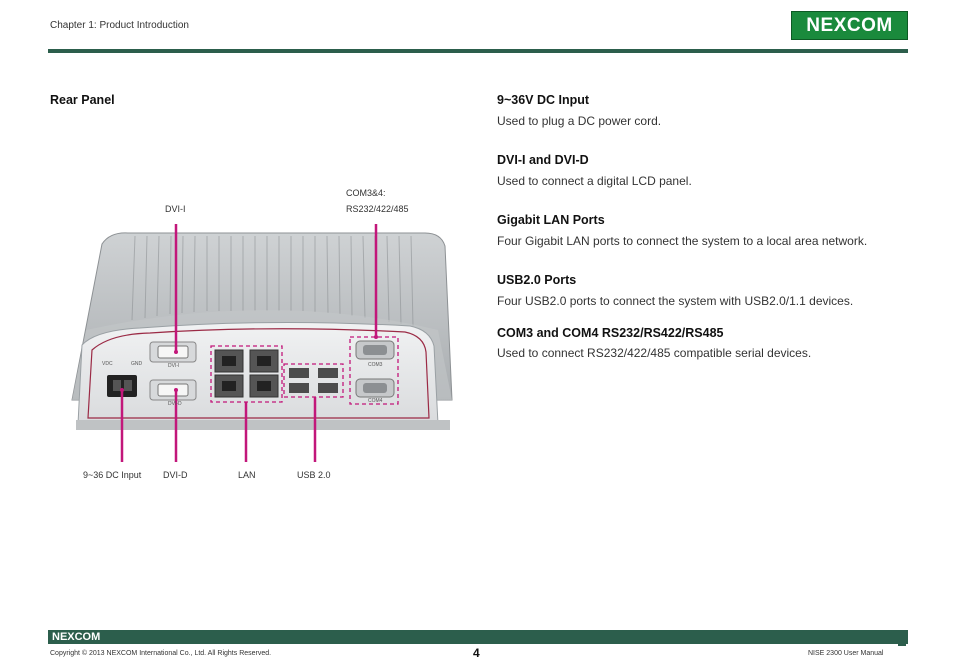  I want to click on rear-panel-illustration, so click(262, 343).